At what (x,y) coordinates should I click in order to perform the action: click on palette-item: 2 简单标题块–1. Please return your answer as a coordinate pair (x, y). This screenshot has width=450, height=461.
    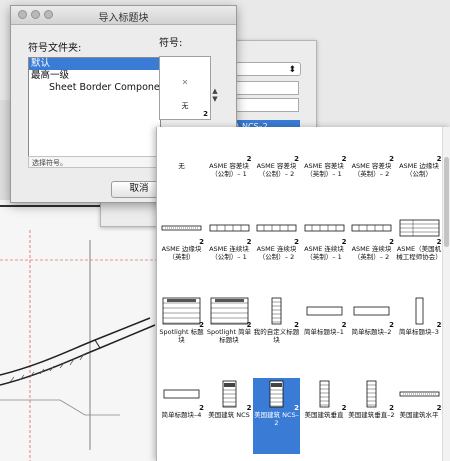
    Looking at the image, I should click on (324, 333).